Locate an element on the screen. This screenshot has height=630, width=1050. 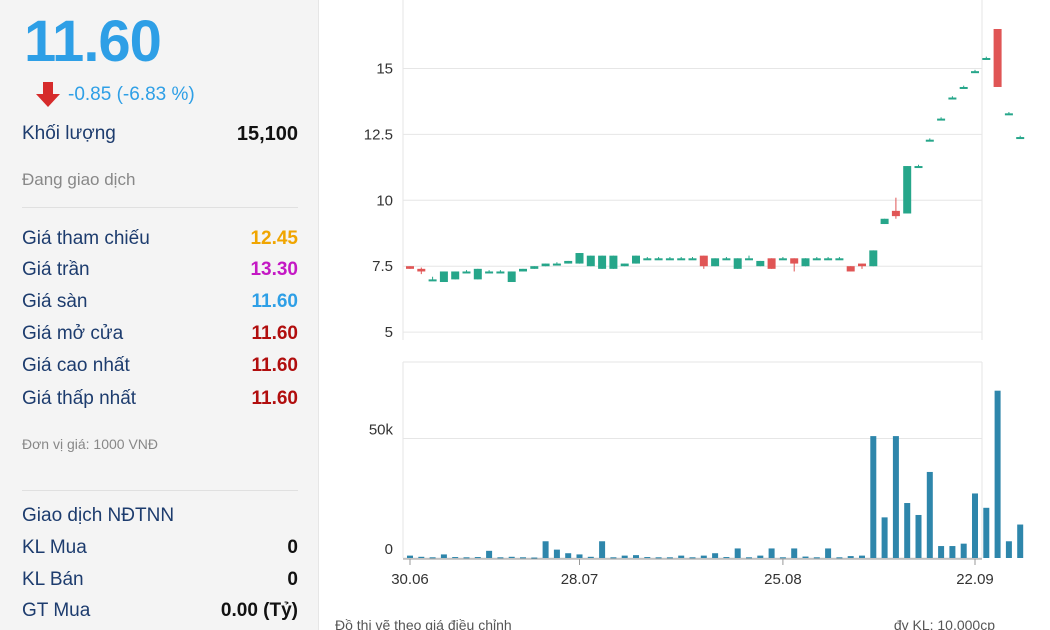
price-tick-labels: 5 7.5 10 12.5 15 is located at coordinates (378, 201).